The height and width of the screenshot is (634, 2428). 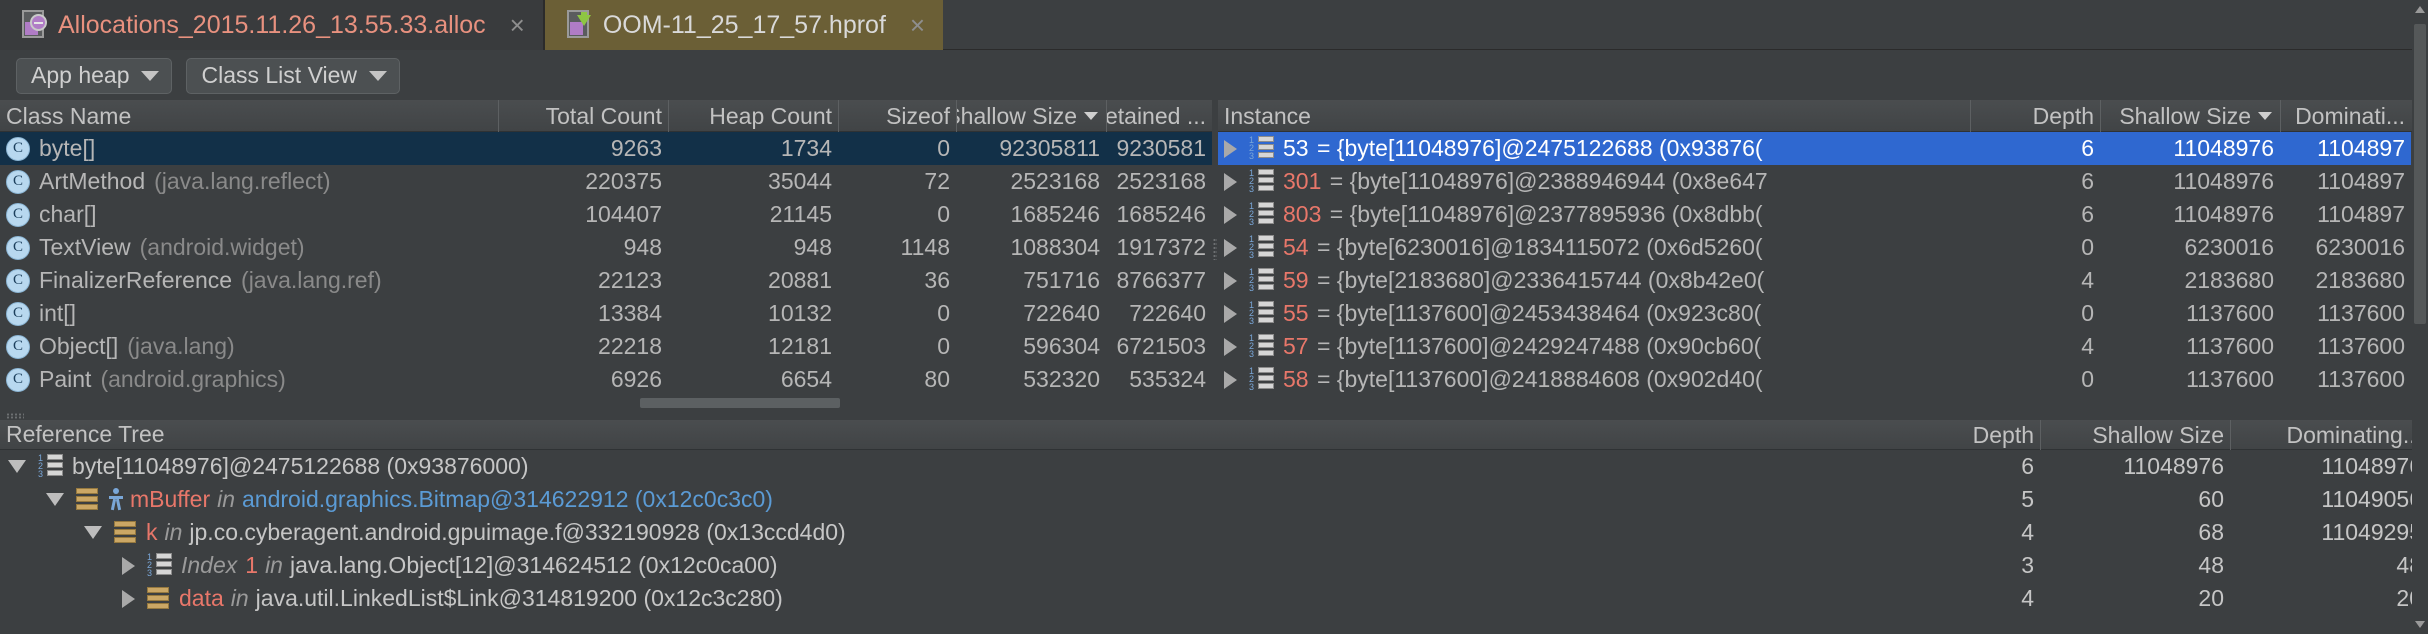 I want to click on class-table-hscrollbar, so click(x=606, y=403).